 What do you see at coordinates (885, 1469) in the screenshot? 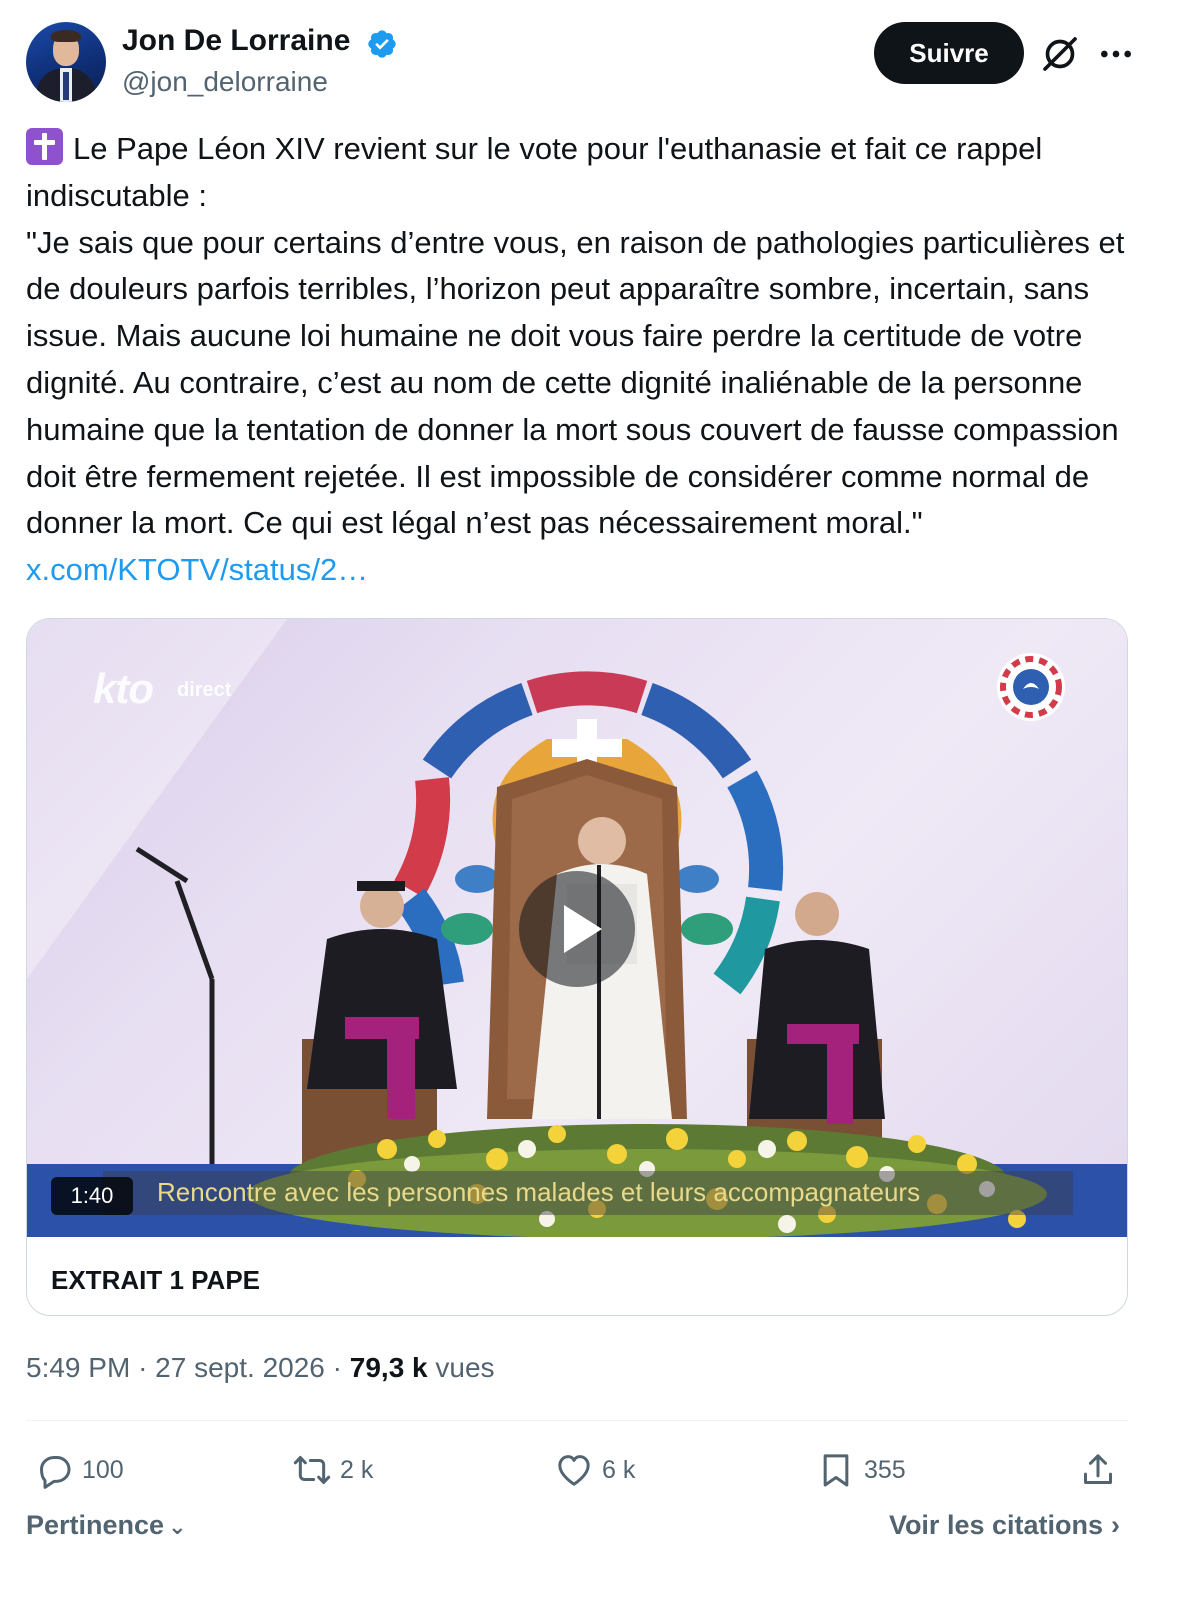
I see `bookmark-count: 355` at bounding box center [885, 1469].